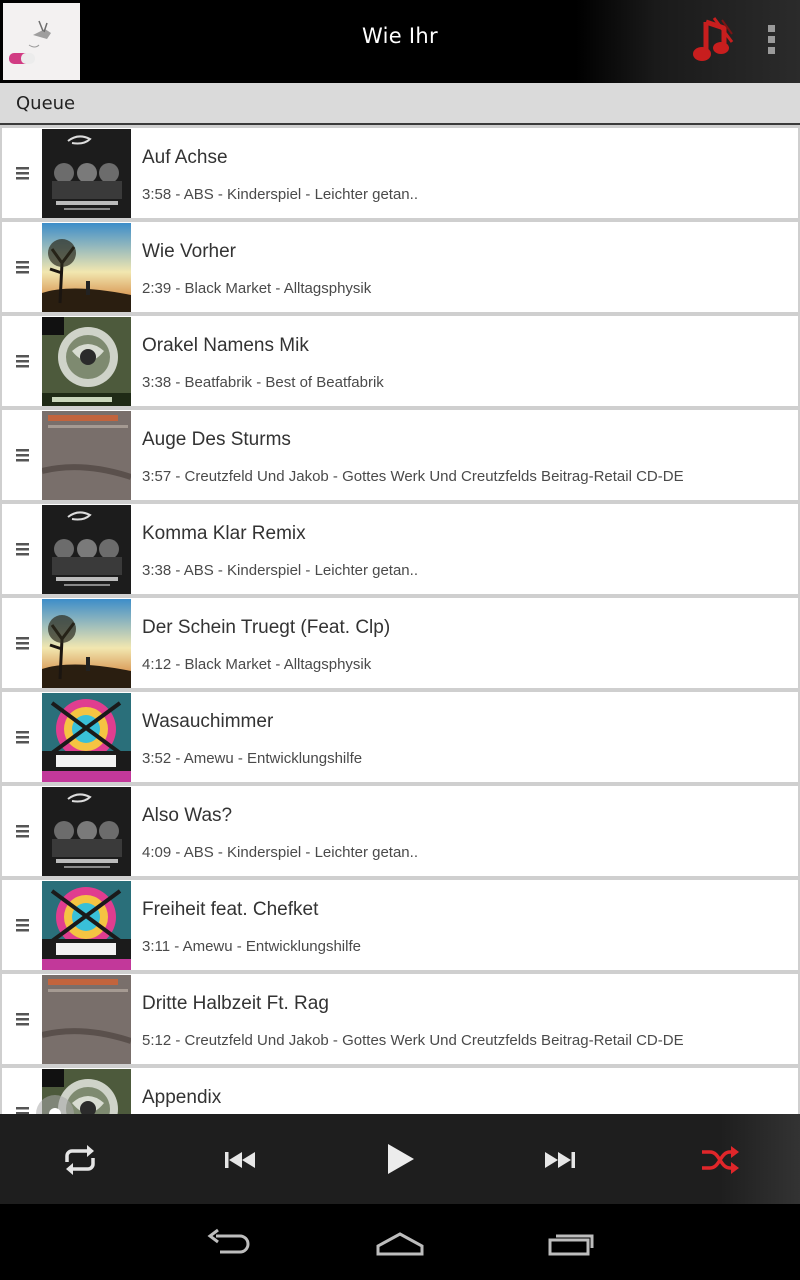  I want to click on song-meta: 3:52 - Amewu - Entwicklungshilfe, so click(252, 758).